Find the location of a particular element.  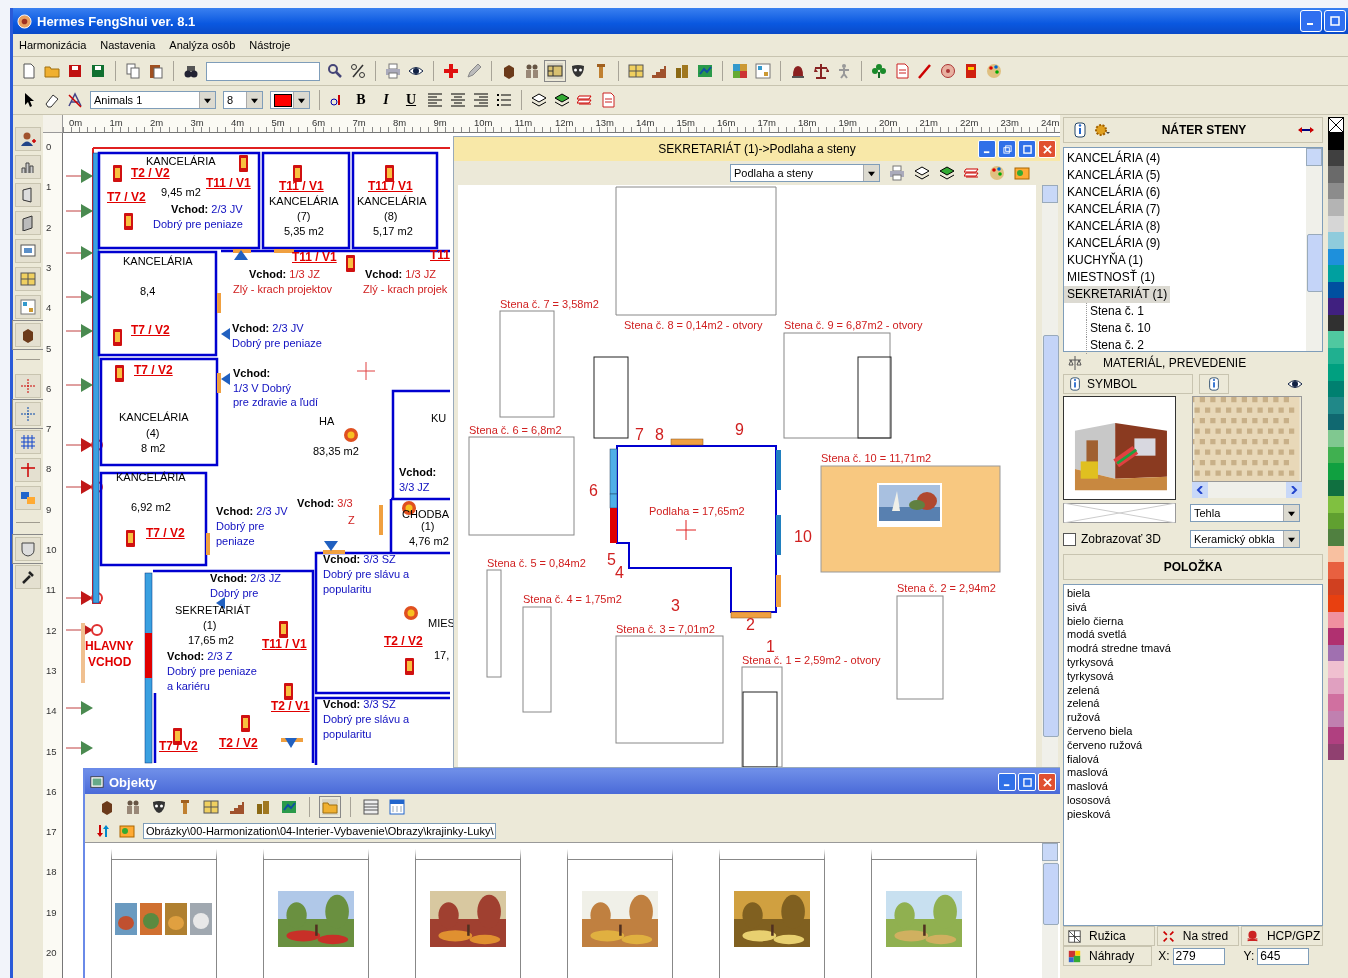

format-button: I is located at coordinates (386, 100).